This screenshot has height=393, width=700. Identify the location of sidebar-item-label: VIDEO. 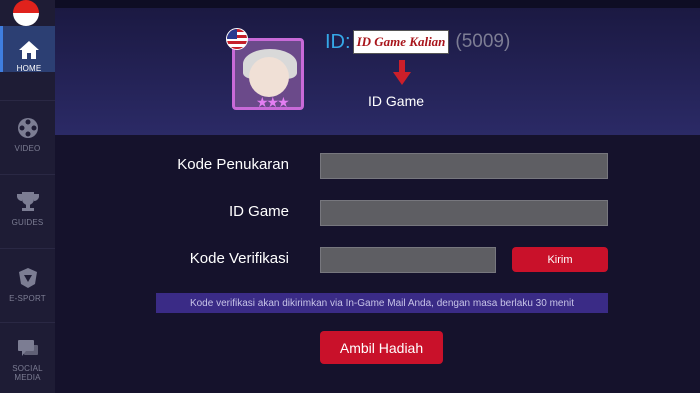
(27, 148).